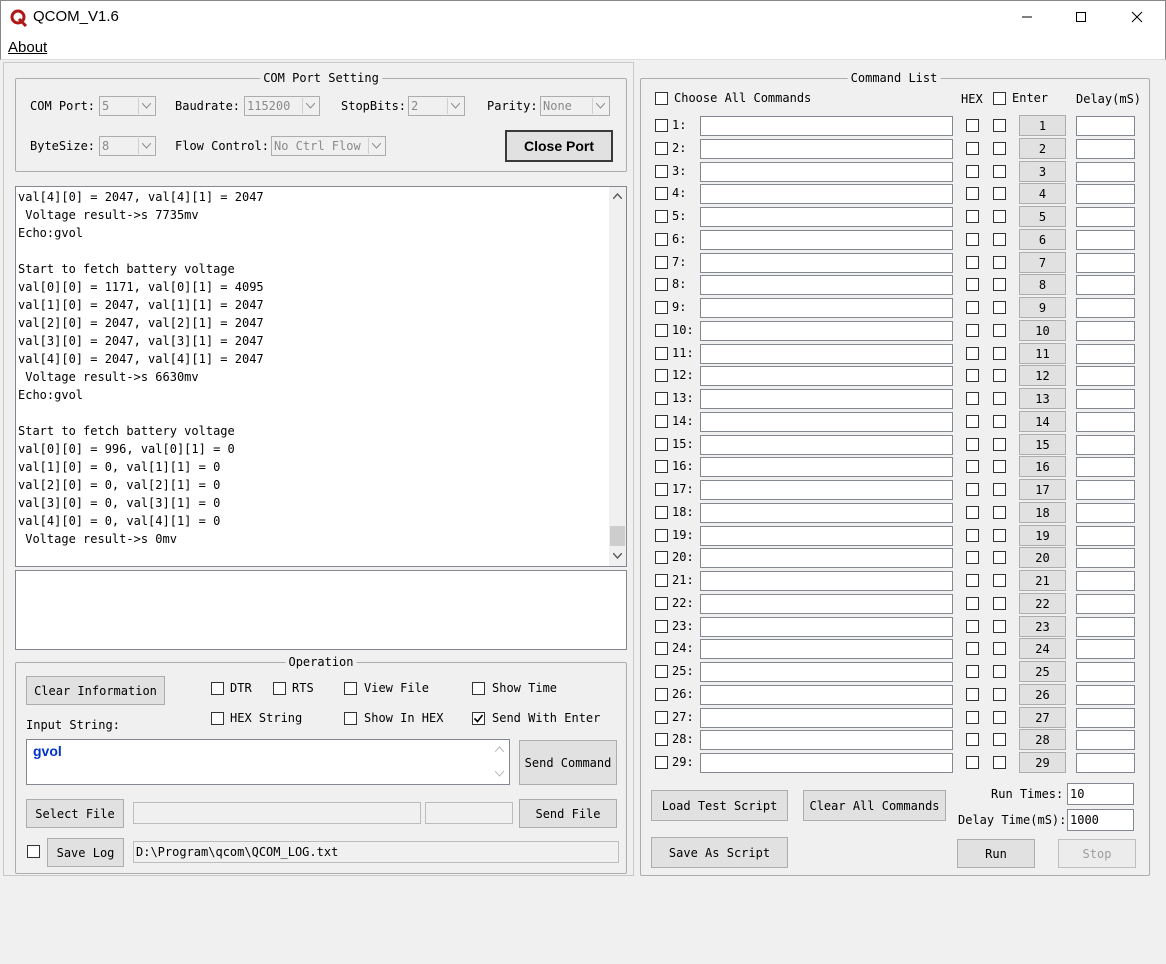 This screenshot has width=1166, height=964. Describe the element at coordinates (1042, 193) in the screenshot. I see `command-send-button: 4` at that location.